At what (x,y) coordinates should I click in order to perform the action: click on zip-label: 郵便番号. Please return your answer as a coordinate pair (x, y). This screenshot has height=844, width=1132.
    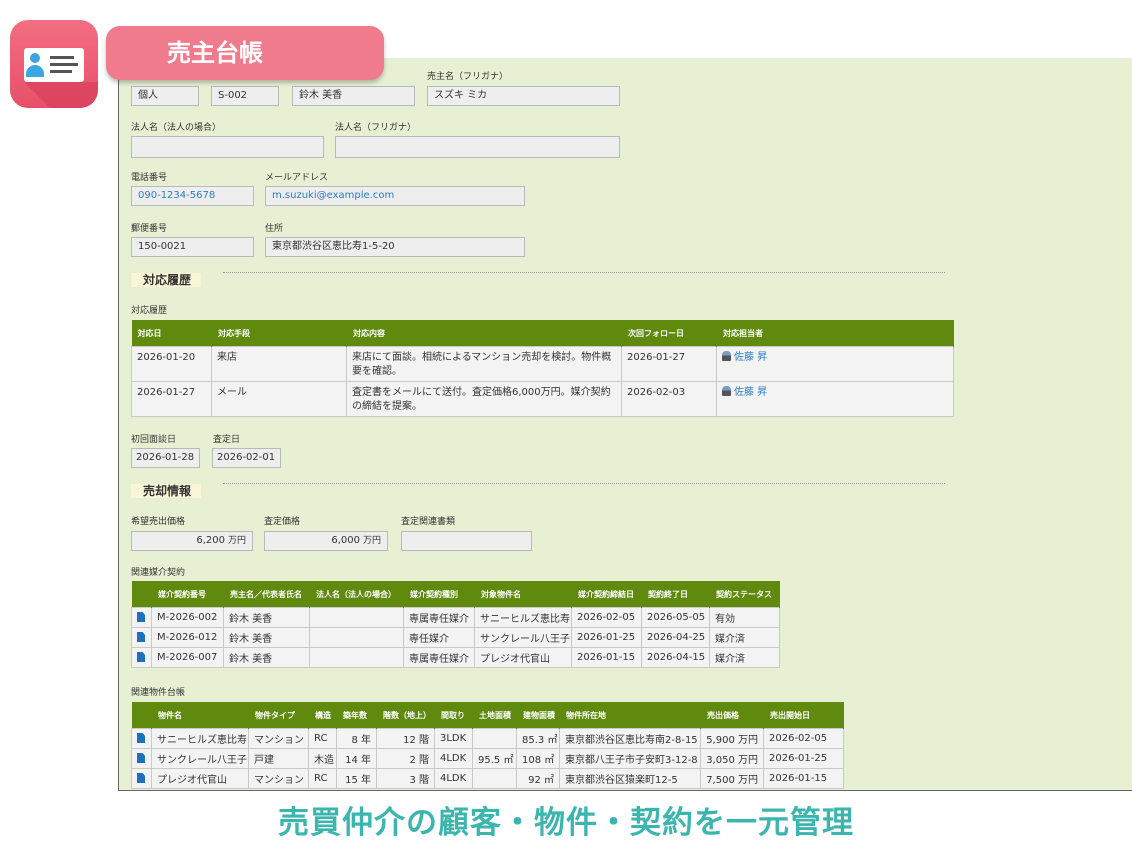
    Looking at the image, I should click on (149, 229).